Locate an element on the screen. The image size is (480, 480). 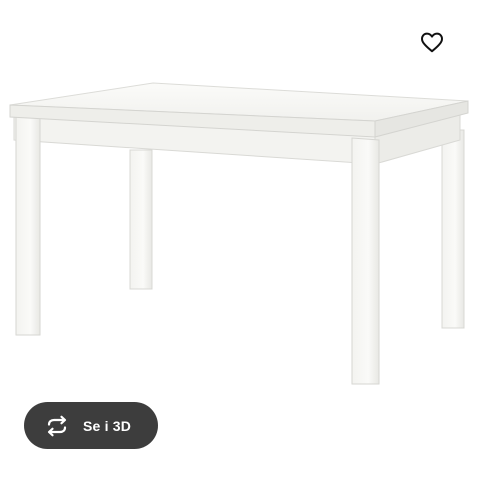
heart-outline-icon is located at coordinates (432, 42).